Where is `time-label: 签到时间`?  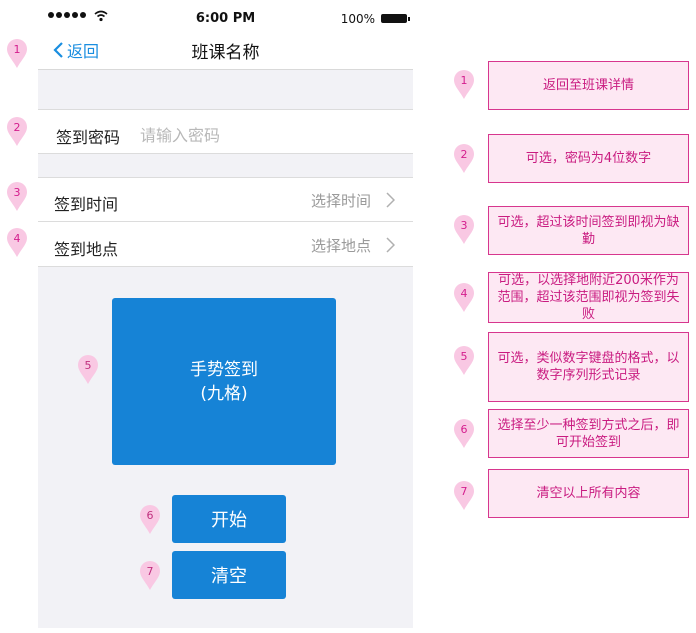 time-label: 签到时间 is located at coordinates (86, 204).